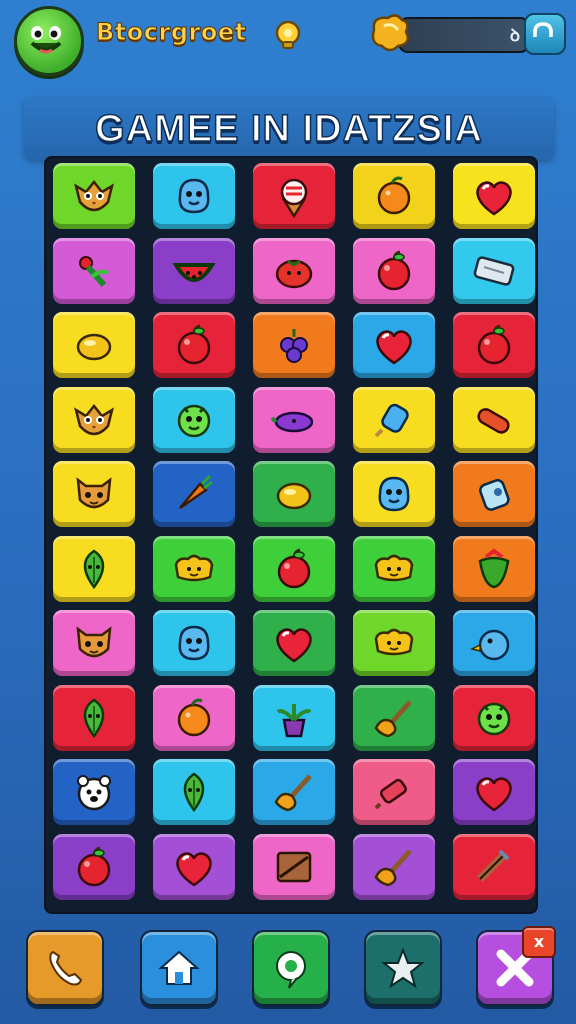 The height and width of the screenshot is (1024, 576). I want to click on player-avatar, so click(49, 41).